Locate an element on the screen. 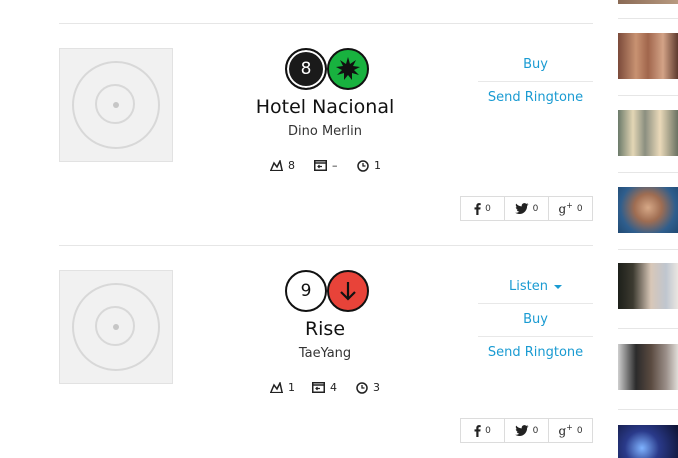 Image resolution: width=678 pixels, height=458 pixels. rank-badge: 9 is located at coordinates (306, 291).